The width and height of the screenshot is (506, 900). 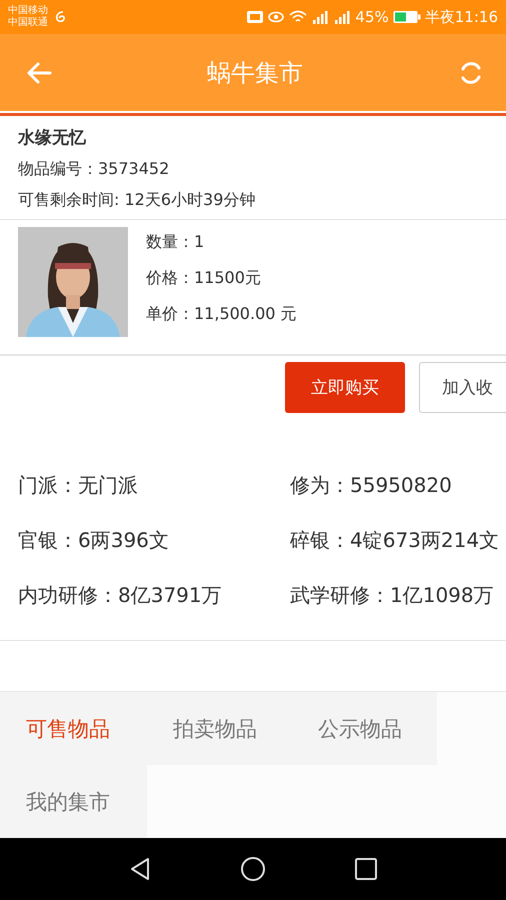 What do you see at coordinates (255, 17) in the screenshot?
I see `hd-icon` at bounding box center [255, 17].